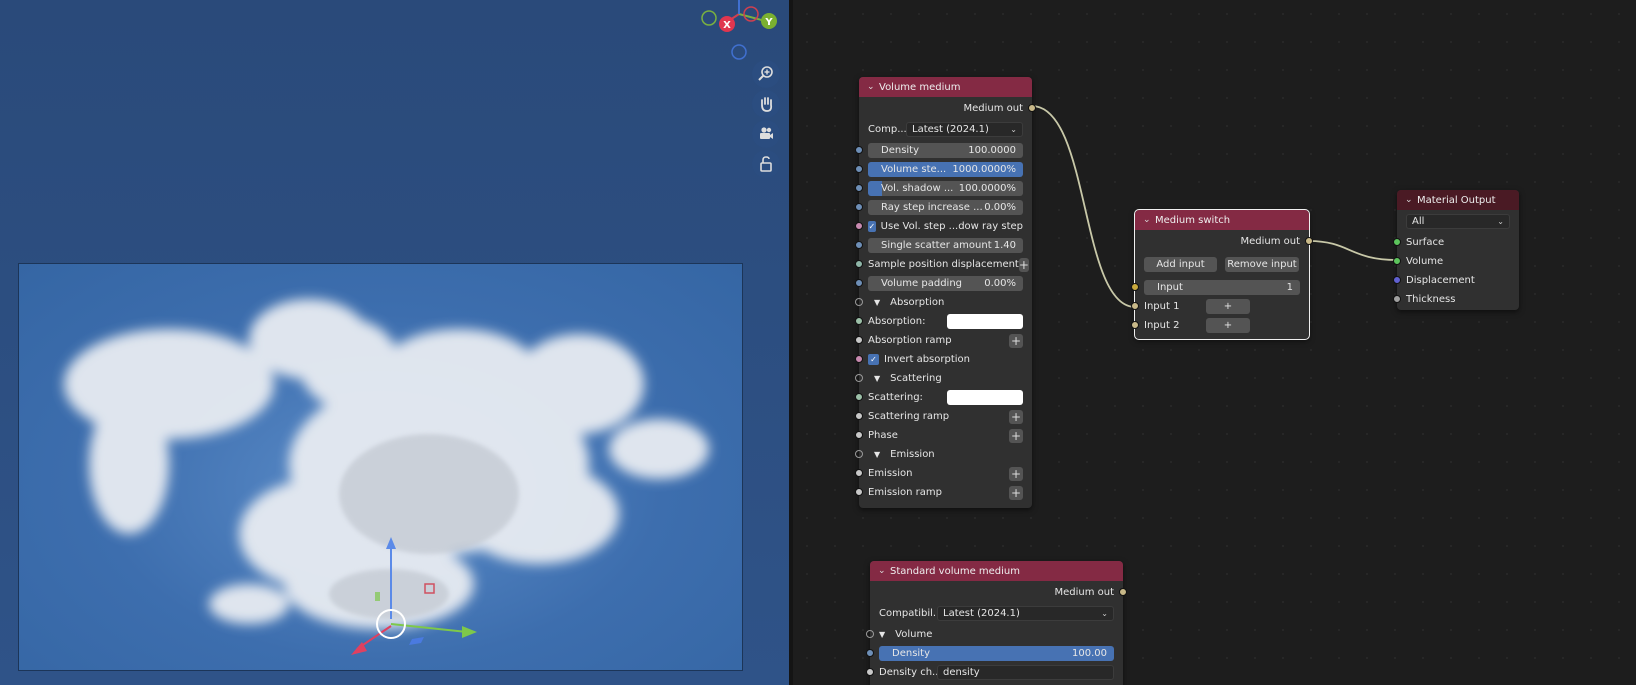  Describe the element at coordinates (943, 378) in the screenshot. I see `scattering-panel-header: ▼ Scattering` at that location.